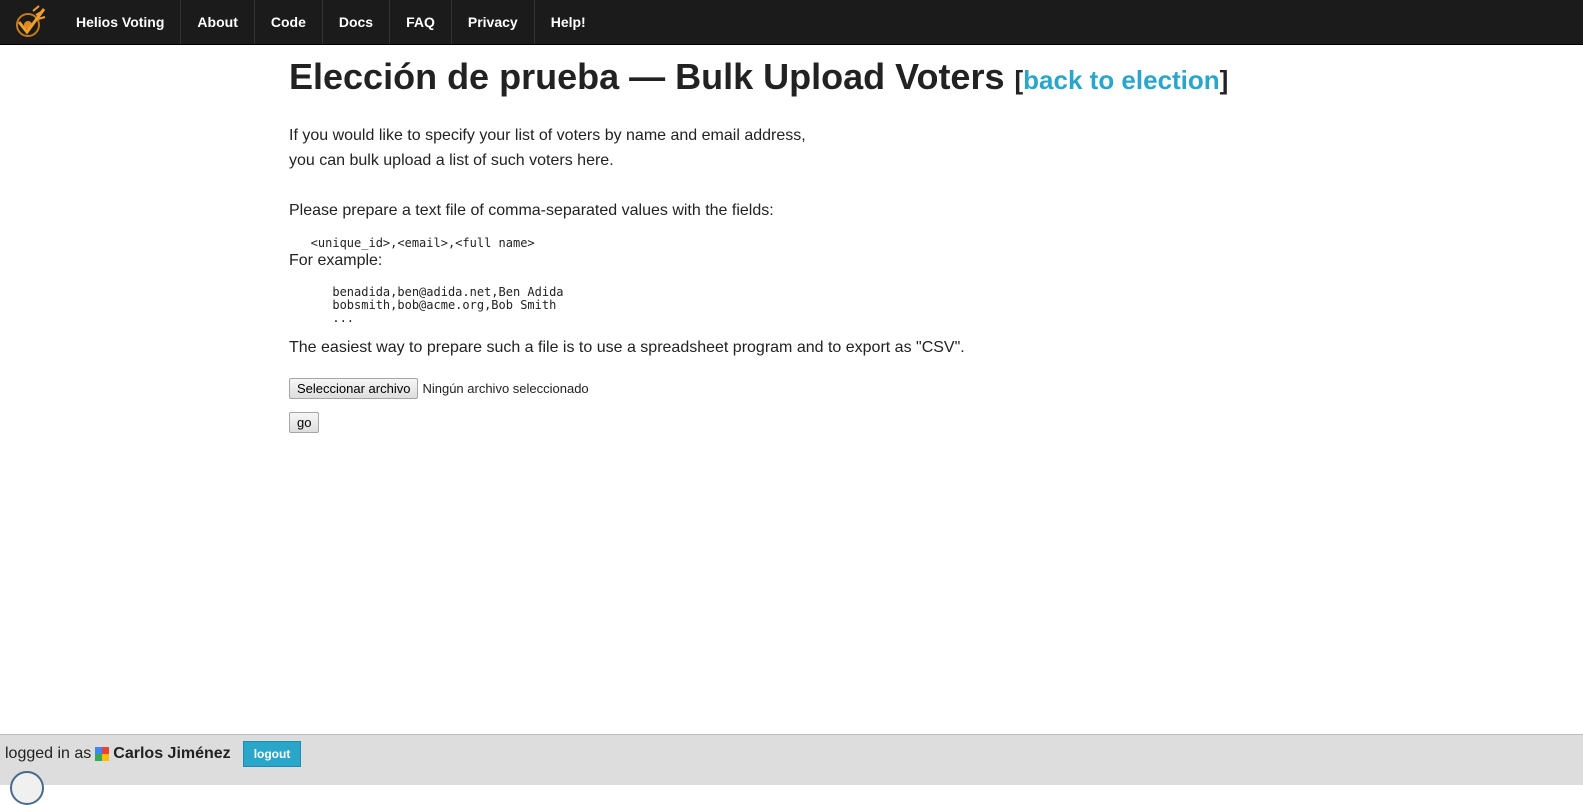 Image resolution: width=1583 pixels, height=805 pixels. I want to click on page-title-text: Elección de prueba — Bulk Upload Voters, so click(647, 76).